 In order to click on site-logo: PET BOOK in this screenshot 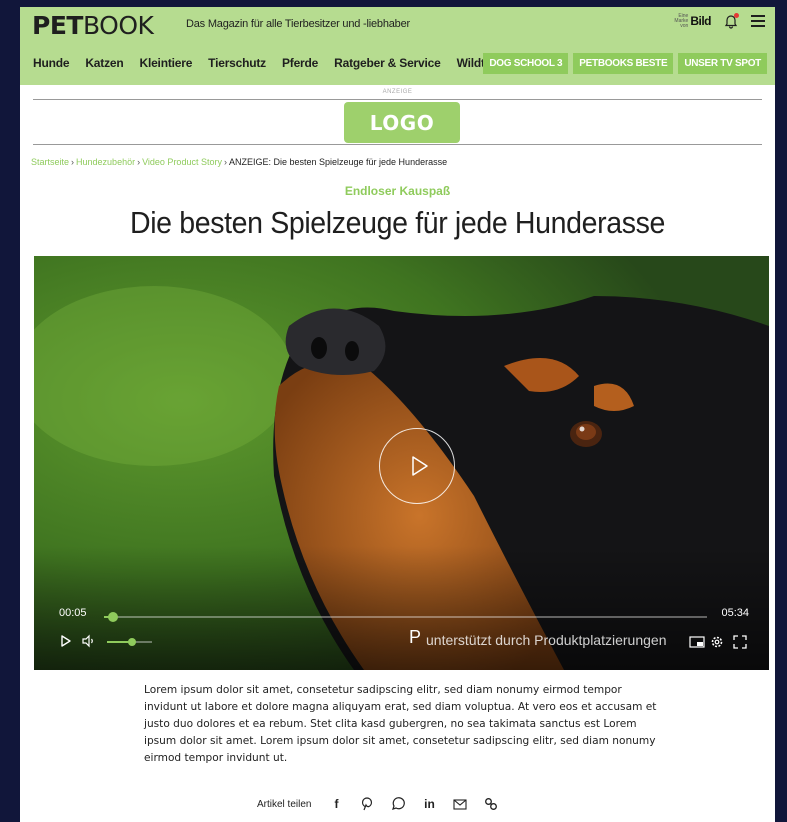, I will do `click(93, 25)`.